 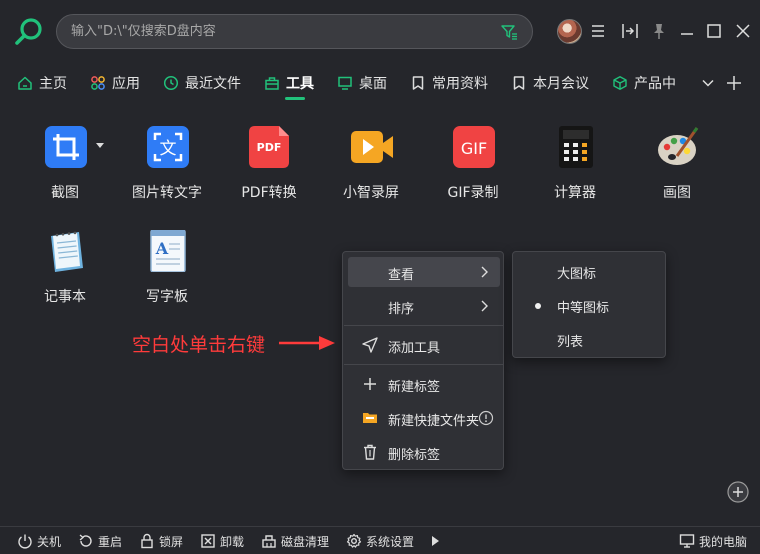 I want to click on tab-label: 应用, so click(x=126, y=84).